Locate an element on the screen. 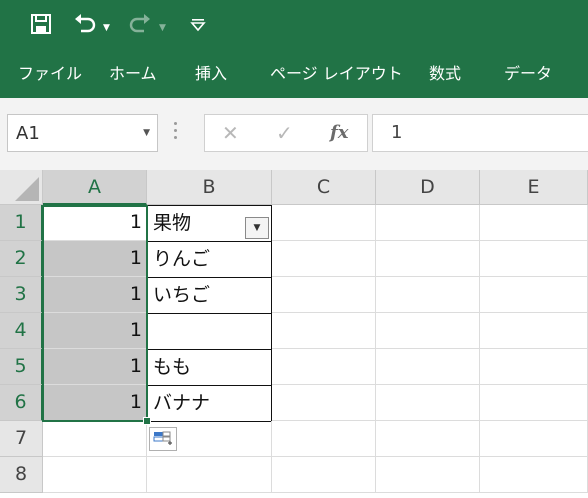 Image resolution: width=588 pixels, height=498 pixels. cell-e4 is located at coordinates (534, 331).